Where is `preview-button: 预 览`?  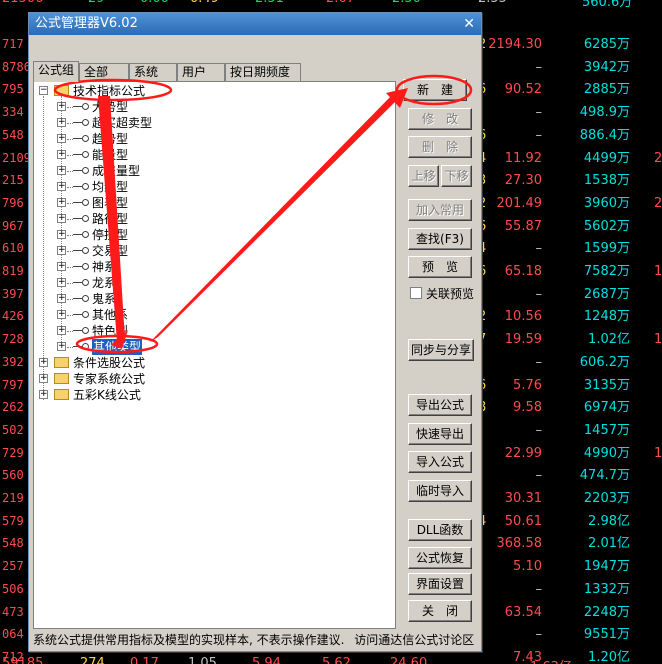 preview-button: 预 览 is located at coordinates (440, 267).